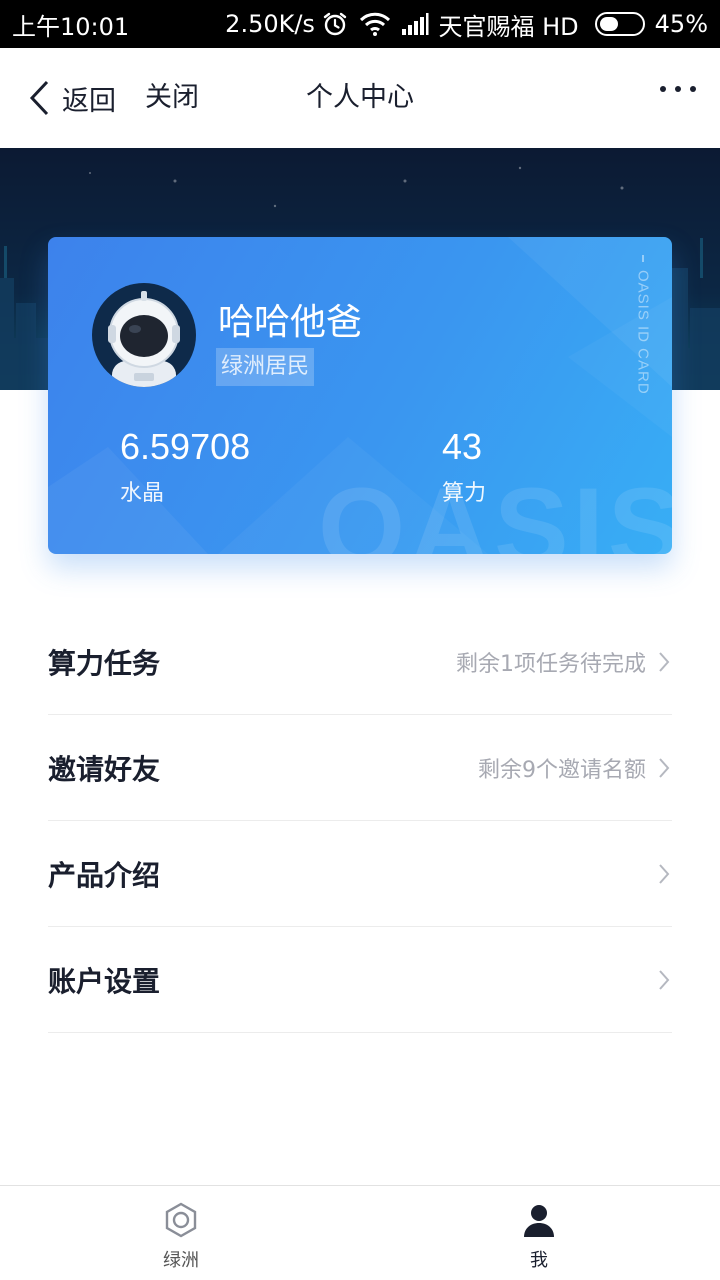 This screenshot has height=1280, width=720. Describe the element at coordinates (181, 1220) in the screenshot. I see `oasis-ring-icon` at that location.